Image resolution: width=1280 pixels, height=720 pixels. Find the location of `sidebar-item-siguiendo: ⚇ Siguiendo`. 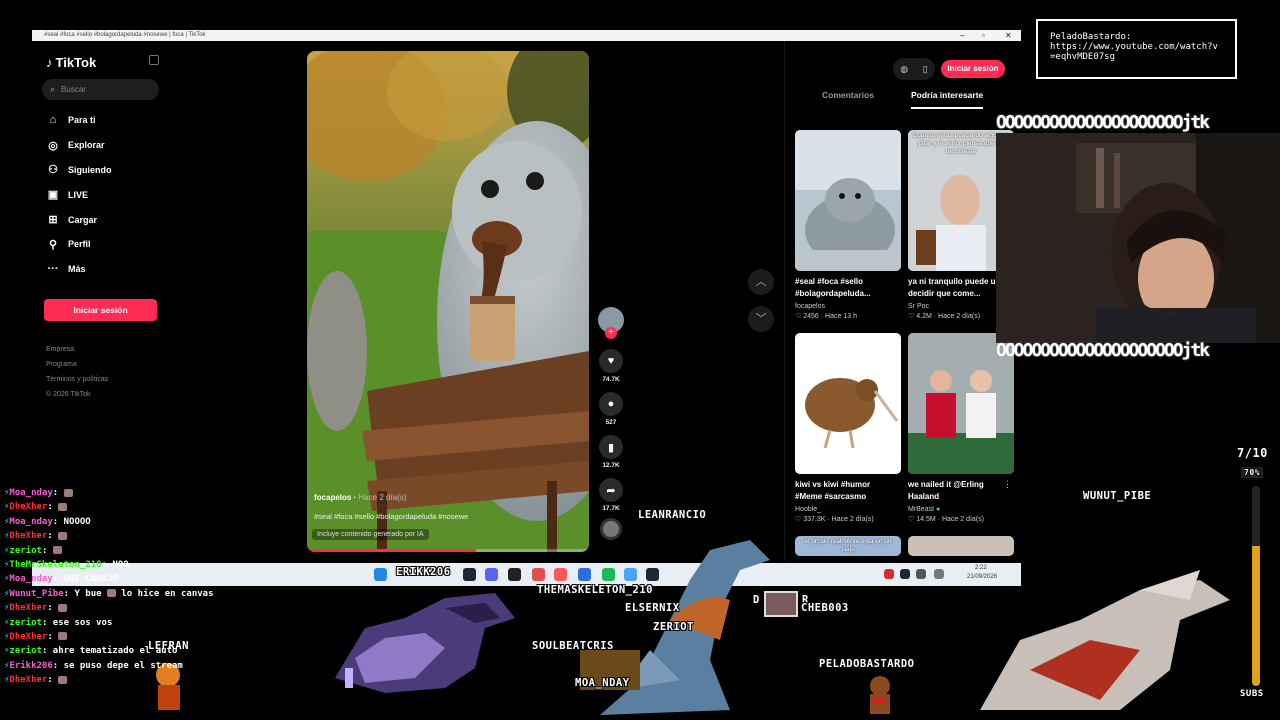

sidebar-item-siguiendo: ⚇ Siguiendo is located at coordinates (106, 170).